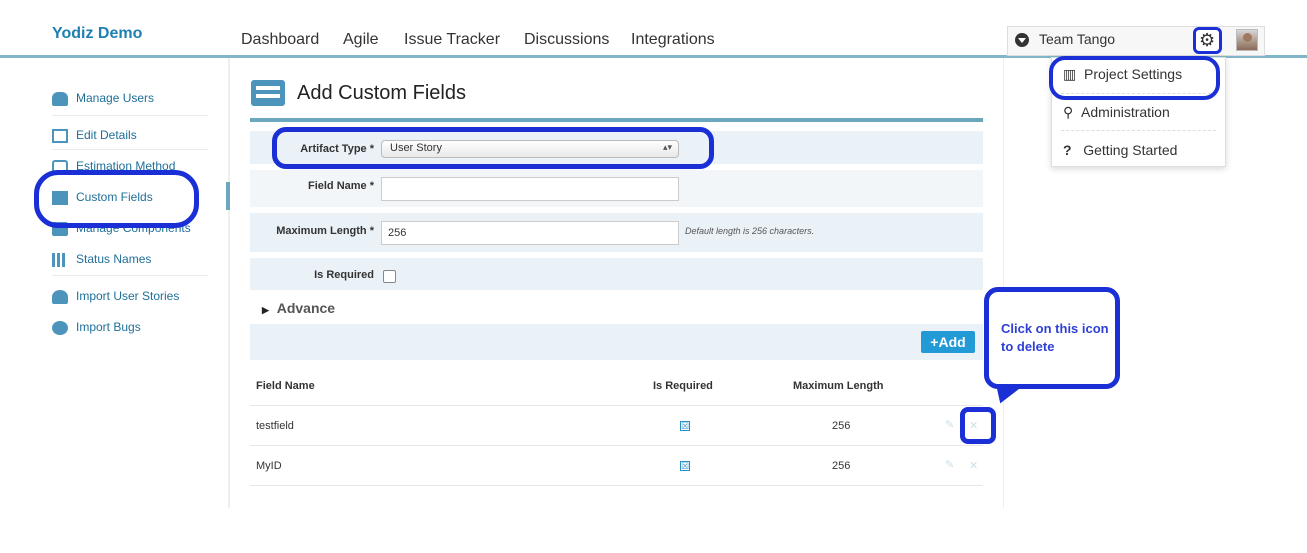  I want to click on chevron-down-icon, so click(1022, 40).